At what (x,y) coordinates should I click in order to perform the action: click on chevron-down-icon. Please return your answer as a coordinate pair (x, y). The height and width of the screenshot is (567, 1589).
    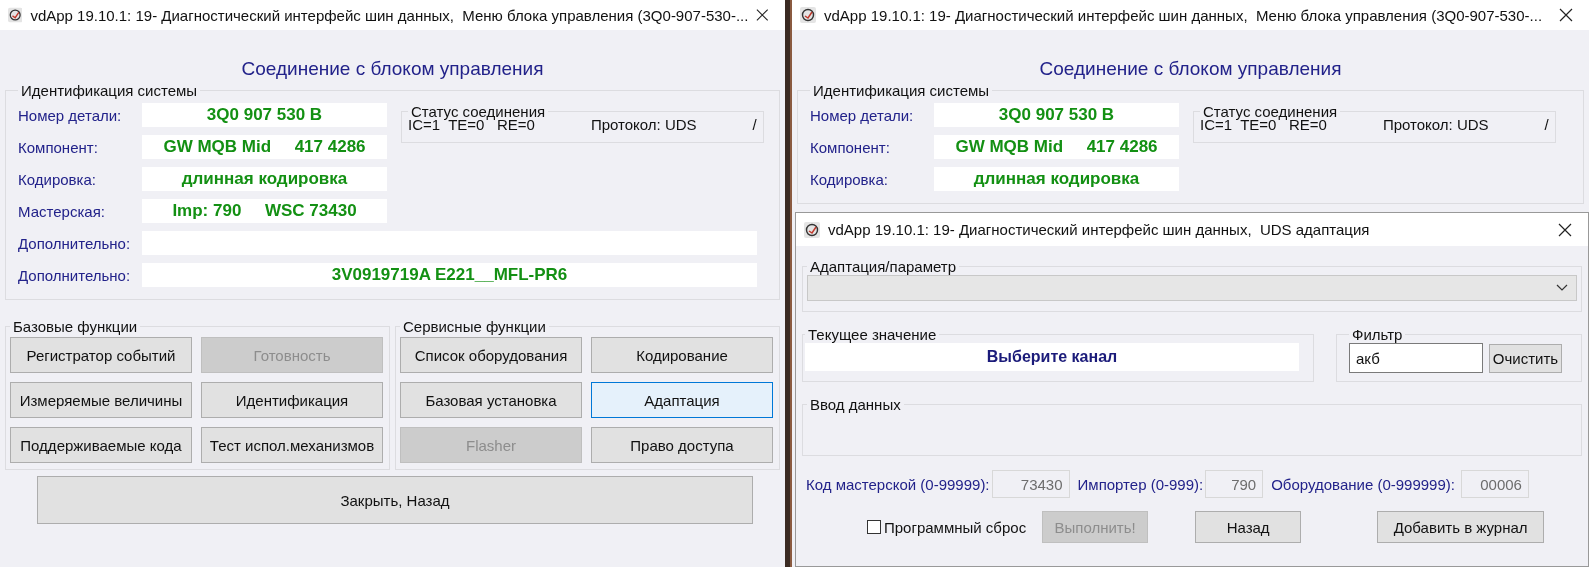
    Looking at the image, I should click on (1562, 288).